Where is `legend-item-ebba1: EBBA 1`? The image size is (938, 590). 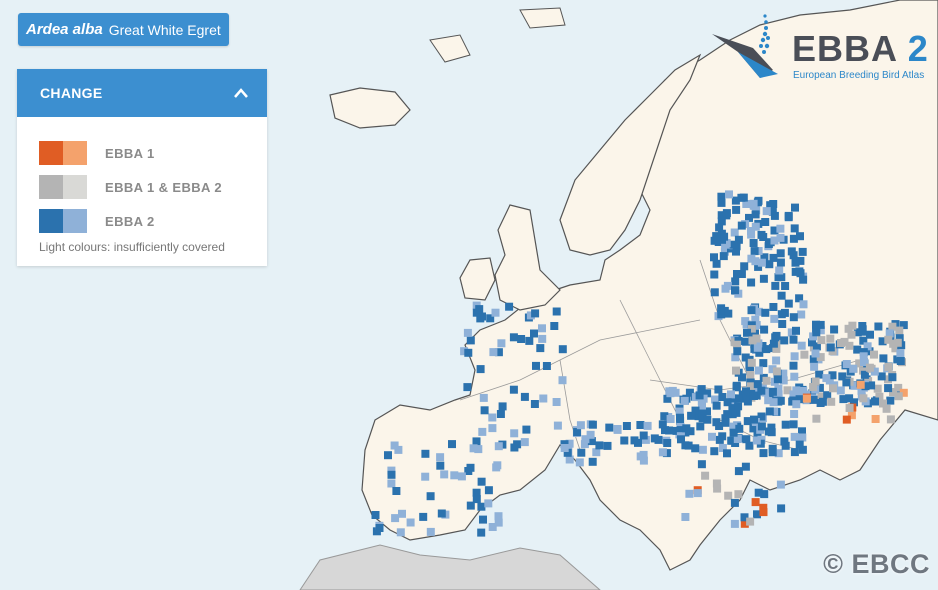 legend-item-ebba1: EBBA 1 is located at coordinates (153, 153).